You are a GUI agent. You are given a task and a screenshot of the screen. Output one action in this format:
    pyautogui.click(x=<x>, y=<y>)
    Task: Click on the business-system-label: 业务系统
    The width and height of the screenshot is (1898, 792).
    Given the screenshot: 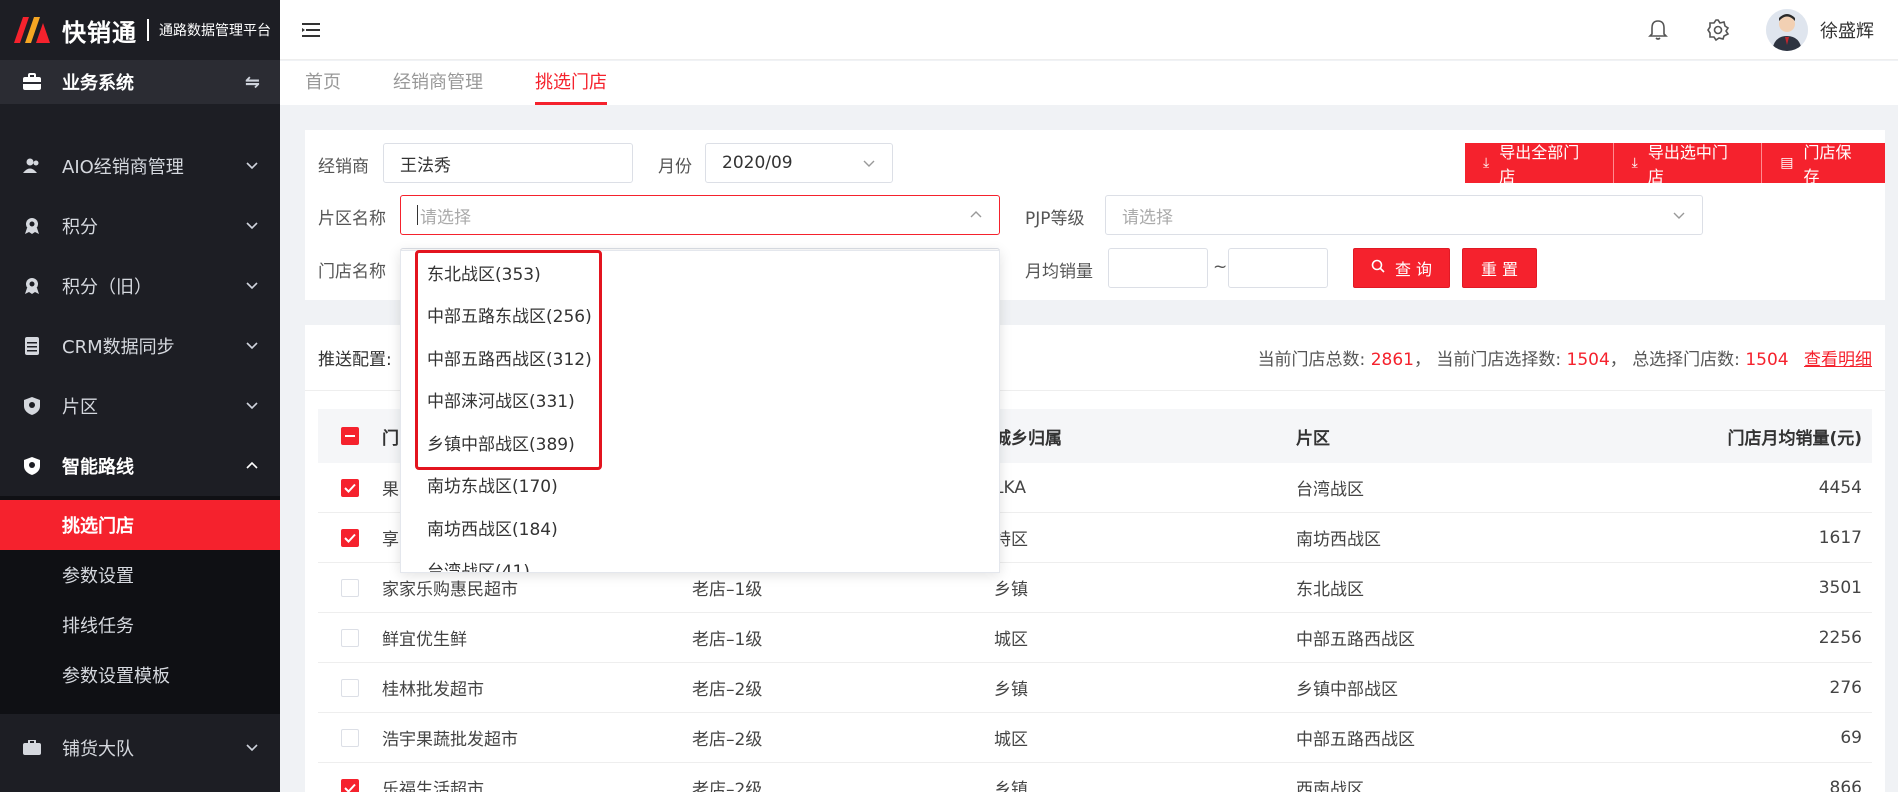 What is the action you would take?
    pyautogui.click(x=98, y=83)
    